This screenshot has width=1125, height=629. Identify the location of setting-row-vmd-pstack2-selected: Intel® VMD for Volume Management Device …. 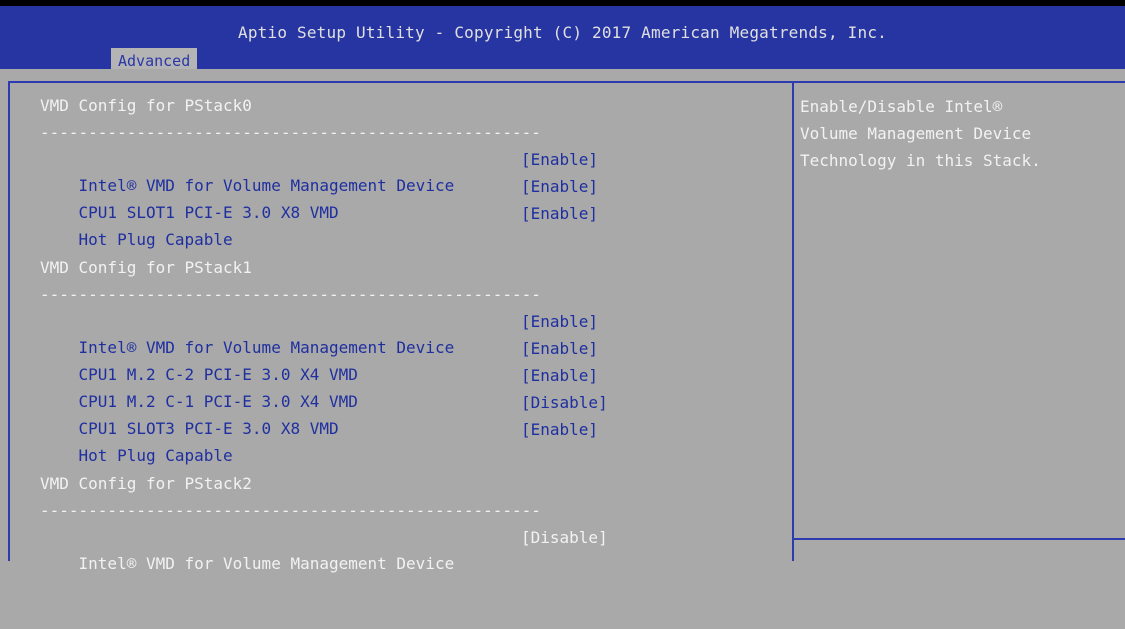
(410, 549).